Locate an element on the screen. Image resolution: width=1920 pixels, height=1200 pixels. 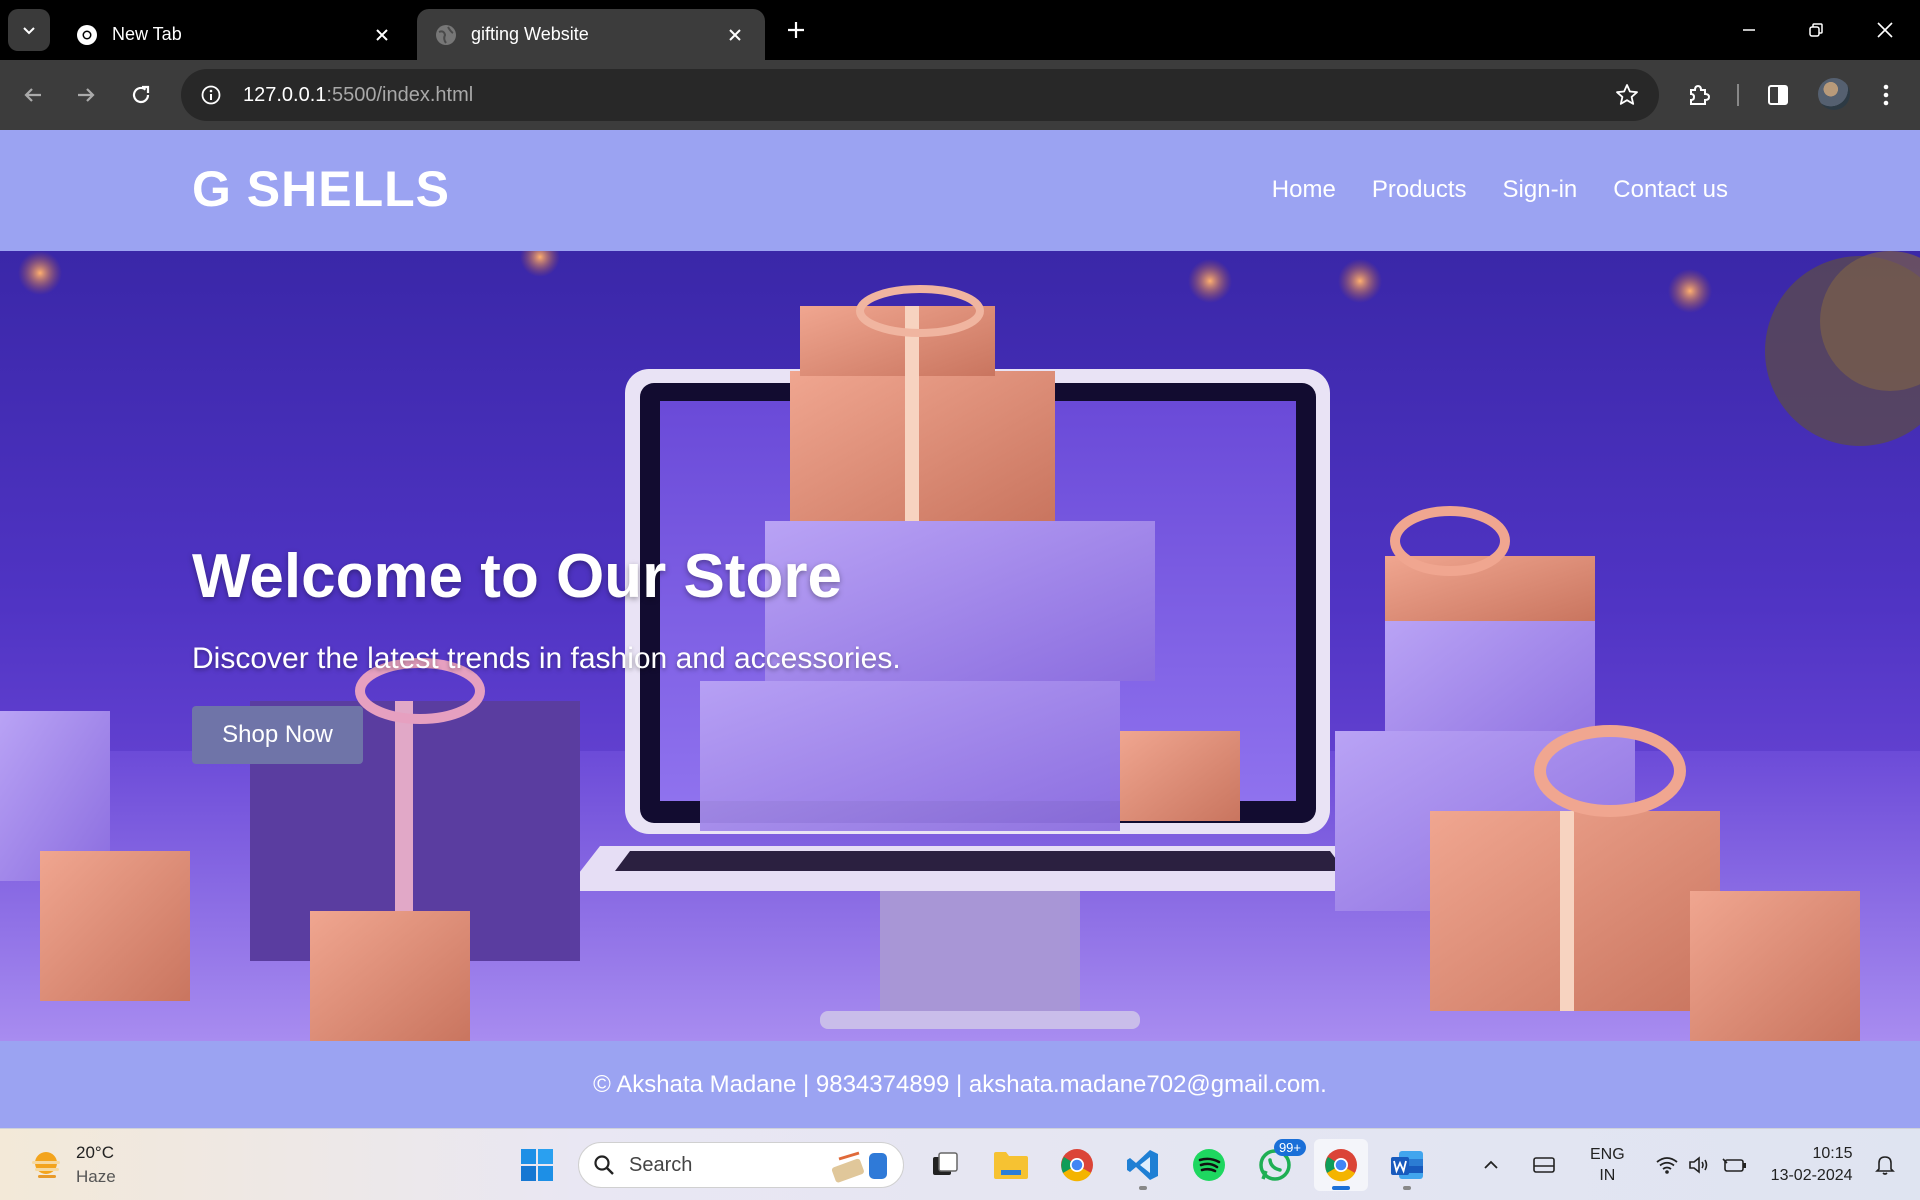
active-indicator is located at coordinates (1341, 1188).